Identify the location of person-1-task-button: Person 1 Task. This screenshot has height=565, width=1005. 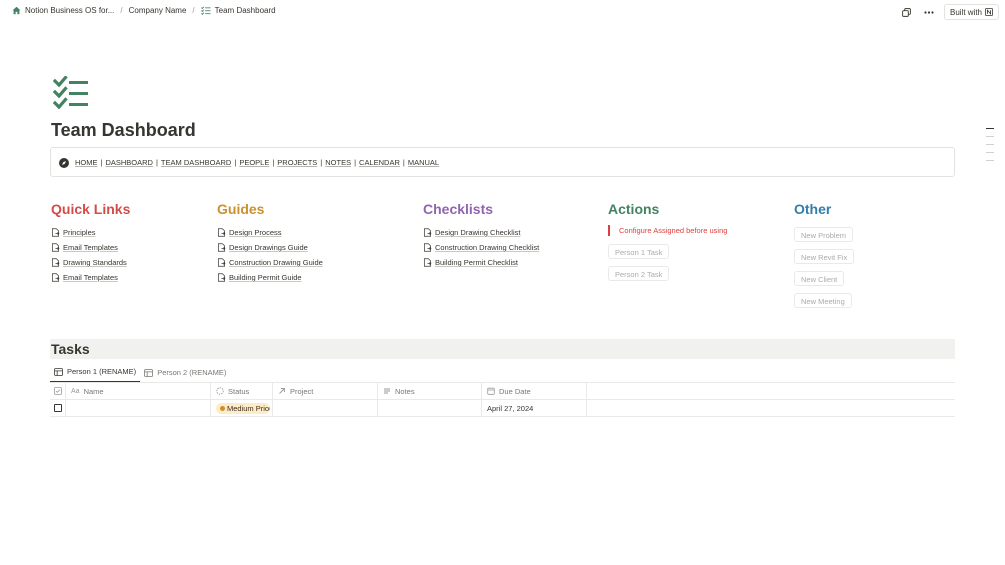
(639, 251).